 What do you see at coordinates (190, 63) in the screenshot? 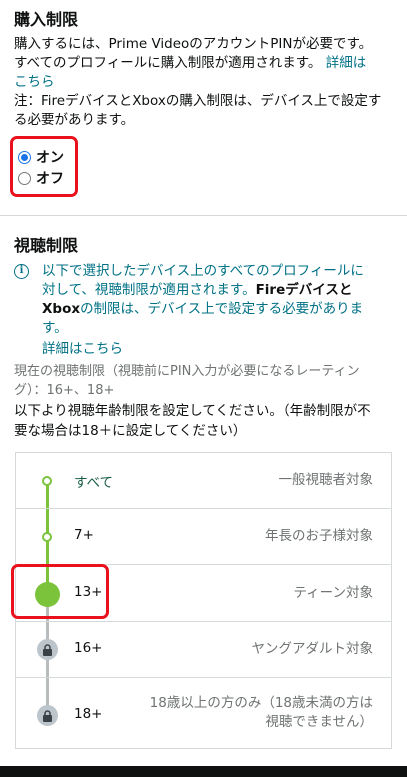
I see `purchase-desc-line2: すべてのプロフィールに購入制限が適用されます。 詳細は` at bounding box center [190, 63].